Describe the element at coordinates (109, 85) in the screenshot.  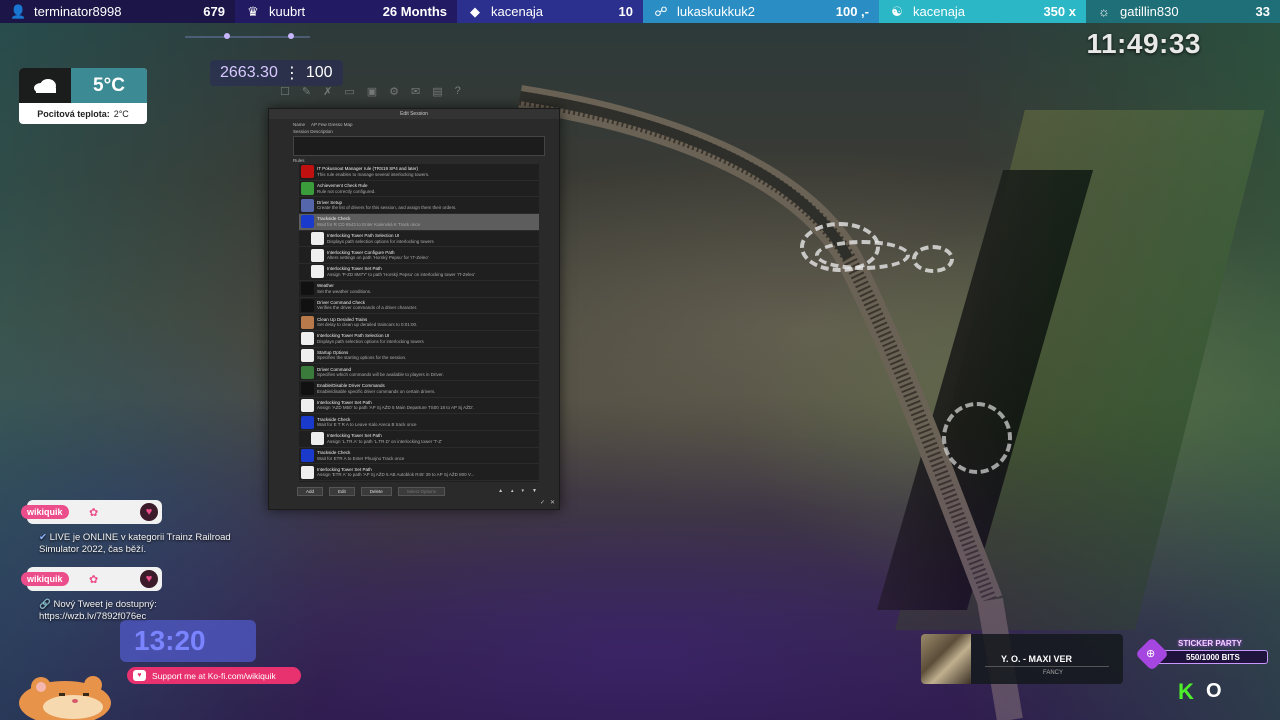
I see `temperature: 5°C` at that location.